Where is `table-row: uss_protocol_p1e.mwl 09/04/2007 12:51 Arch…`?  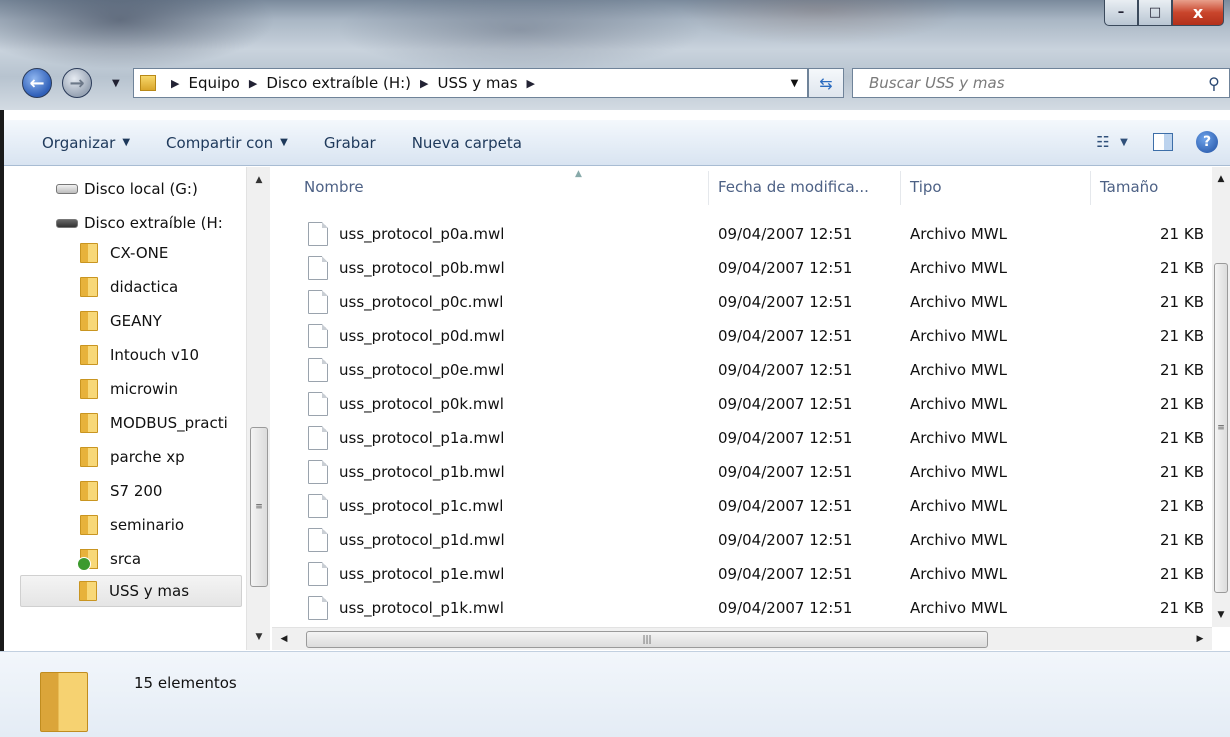
table-row: uss_protocol_p1e.mwl 09/04/2007 12:51 Arch… is located at coordinates (748, 574).